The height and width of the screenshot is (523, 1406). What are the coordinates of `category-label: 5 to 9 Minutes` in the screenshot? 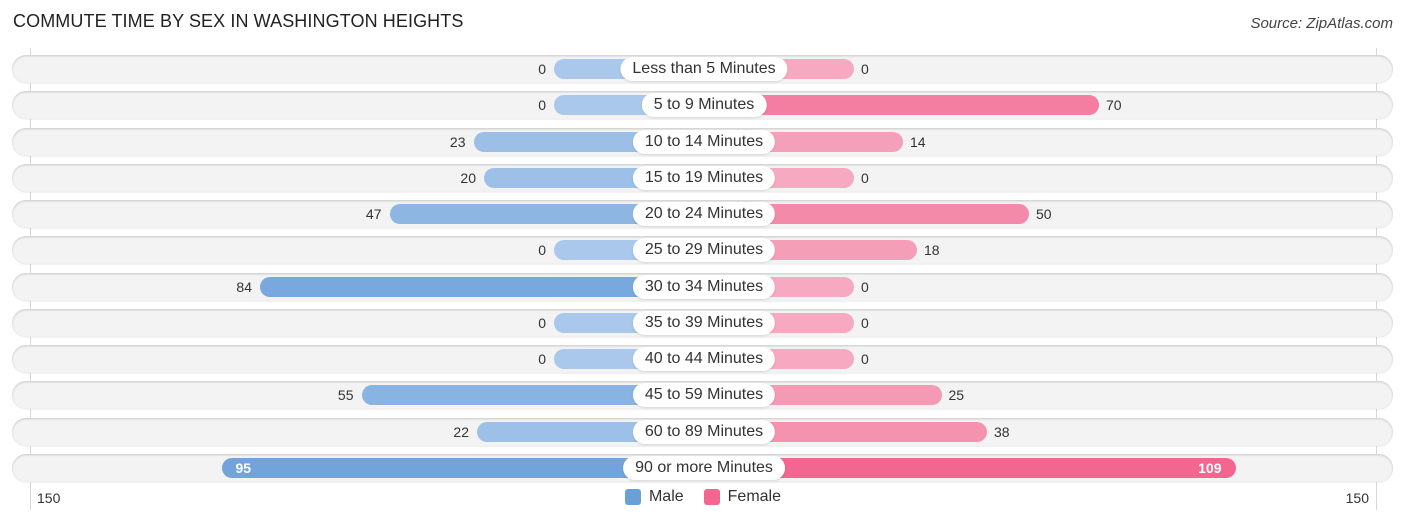 It's located at (704, 105).